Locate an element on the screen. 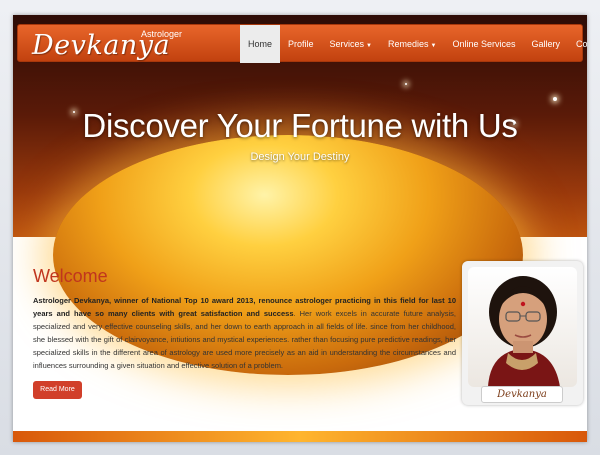 This screenshot has height=455, width=600. nav-label: Profile is located at coordinates (301, 44).